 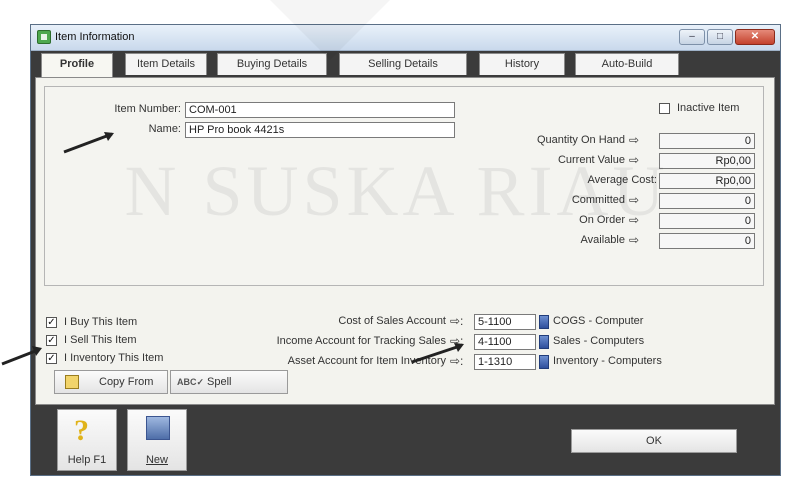 What do you see at coordinates (664, 108) in the screenshot?
I see `inactive-item-checkbox` at bounding box center [664, 108].